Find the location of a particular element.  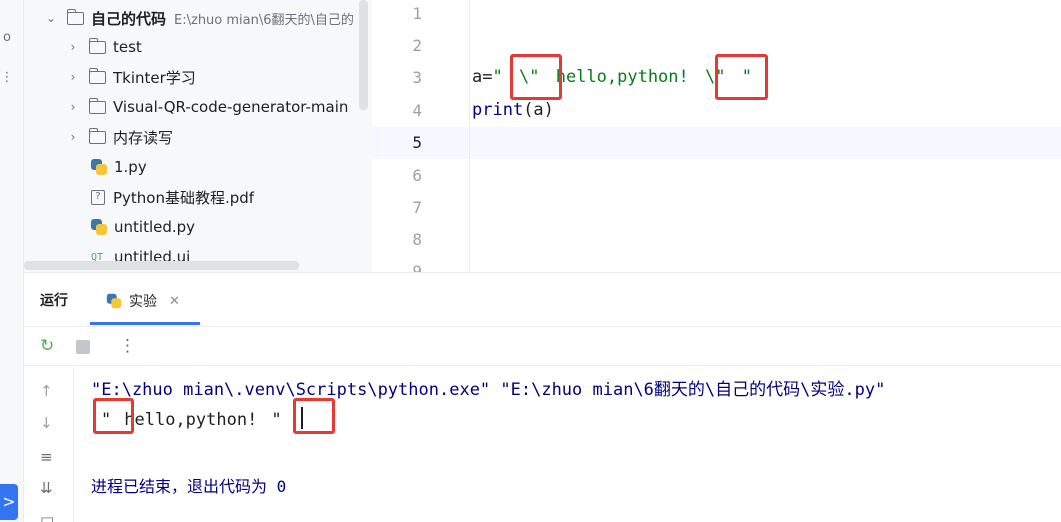

line-number: 8 is located at coordinates (417, 239).